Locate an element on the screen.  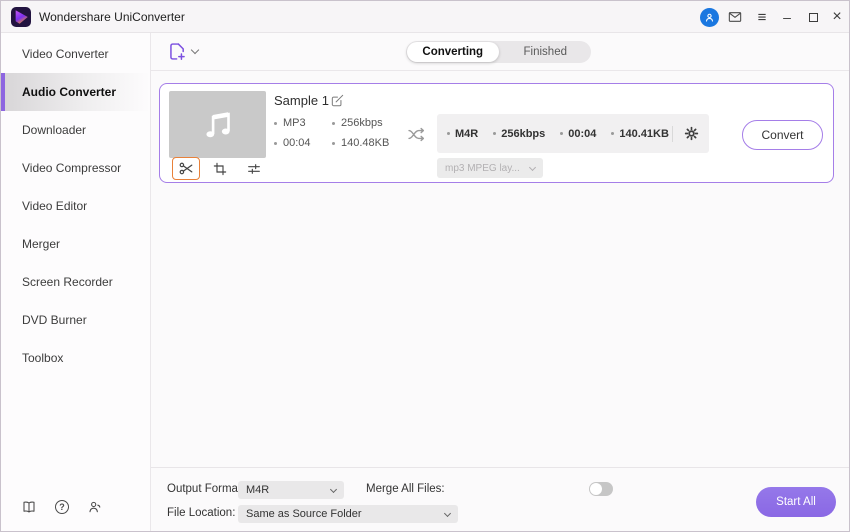
sidebar-item-label: Screen Recorder is located at coordinates (67, 282).